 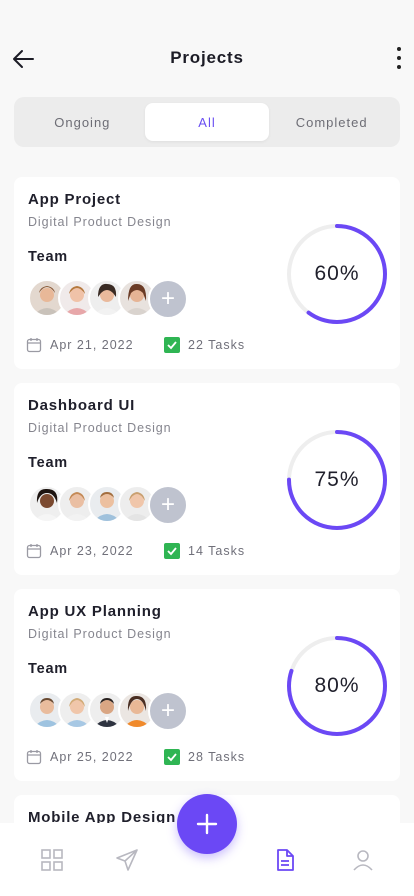 I want to click on project-tasks: 28 Tasks, so click(x=204, y=757).